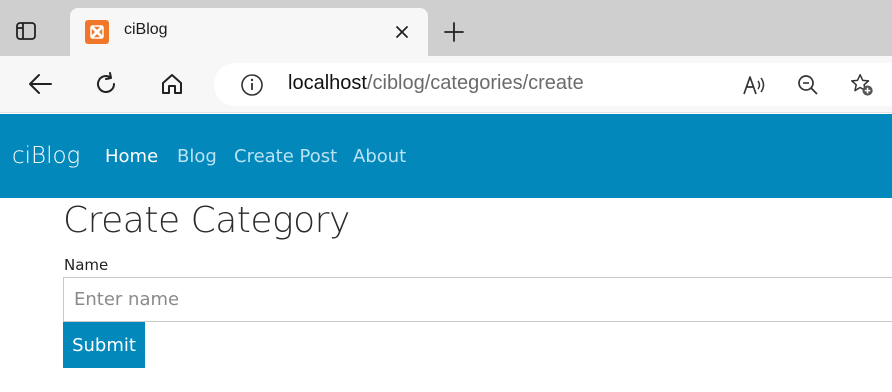 Image resolution: width=892 pixels, height=392 pixels. Describe the element at coordinates (379, 156) in the screenshot. I see `nav-link-about: About` at that location.